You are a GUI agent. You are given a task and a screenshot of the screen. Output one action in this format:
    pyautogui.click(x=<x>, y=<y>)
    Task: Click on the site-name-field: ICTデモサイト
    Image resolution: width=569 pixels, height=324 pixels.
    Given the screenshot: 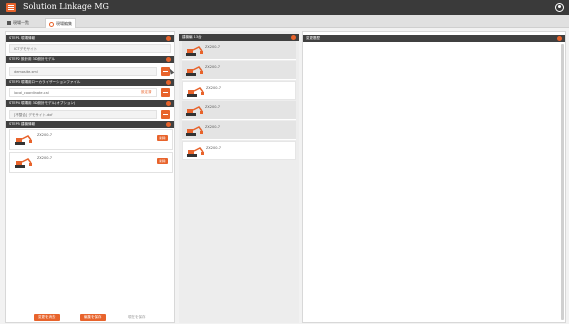 What is the action you would take?
    pyautogui.click(x=90, y=48)
    